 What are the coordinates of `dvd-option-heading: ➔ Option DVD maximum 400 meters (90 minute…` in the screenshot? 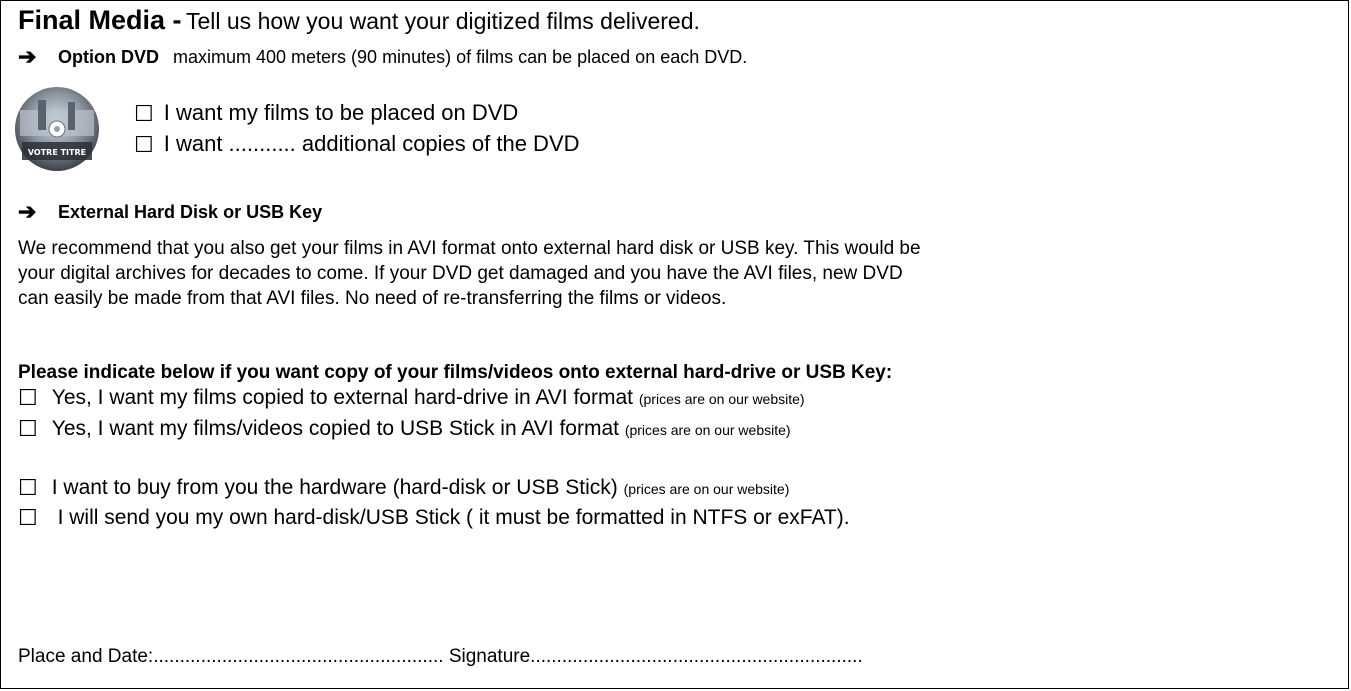 It's located at (382, 57).